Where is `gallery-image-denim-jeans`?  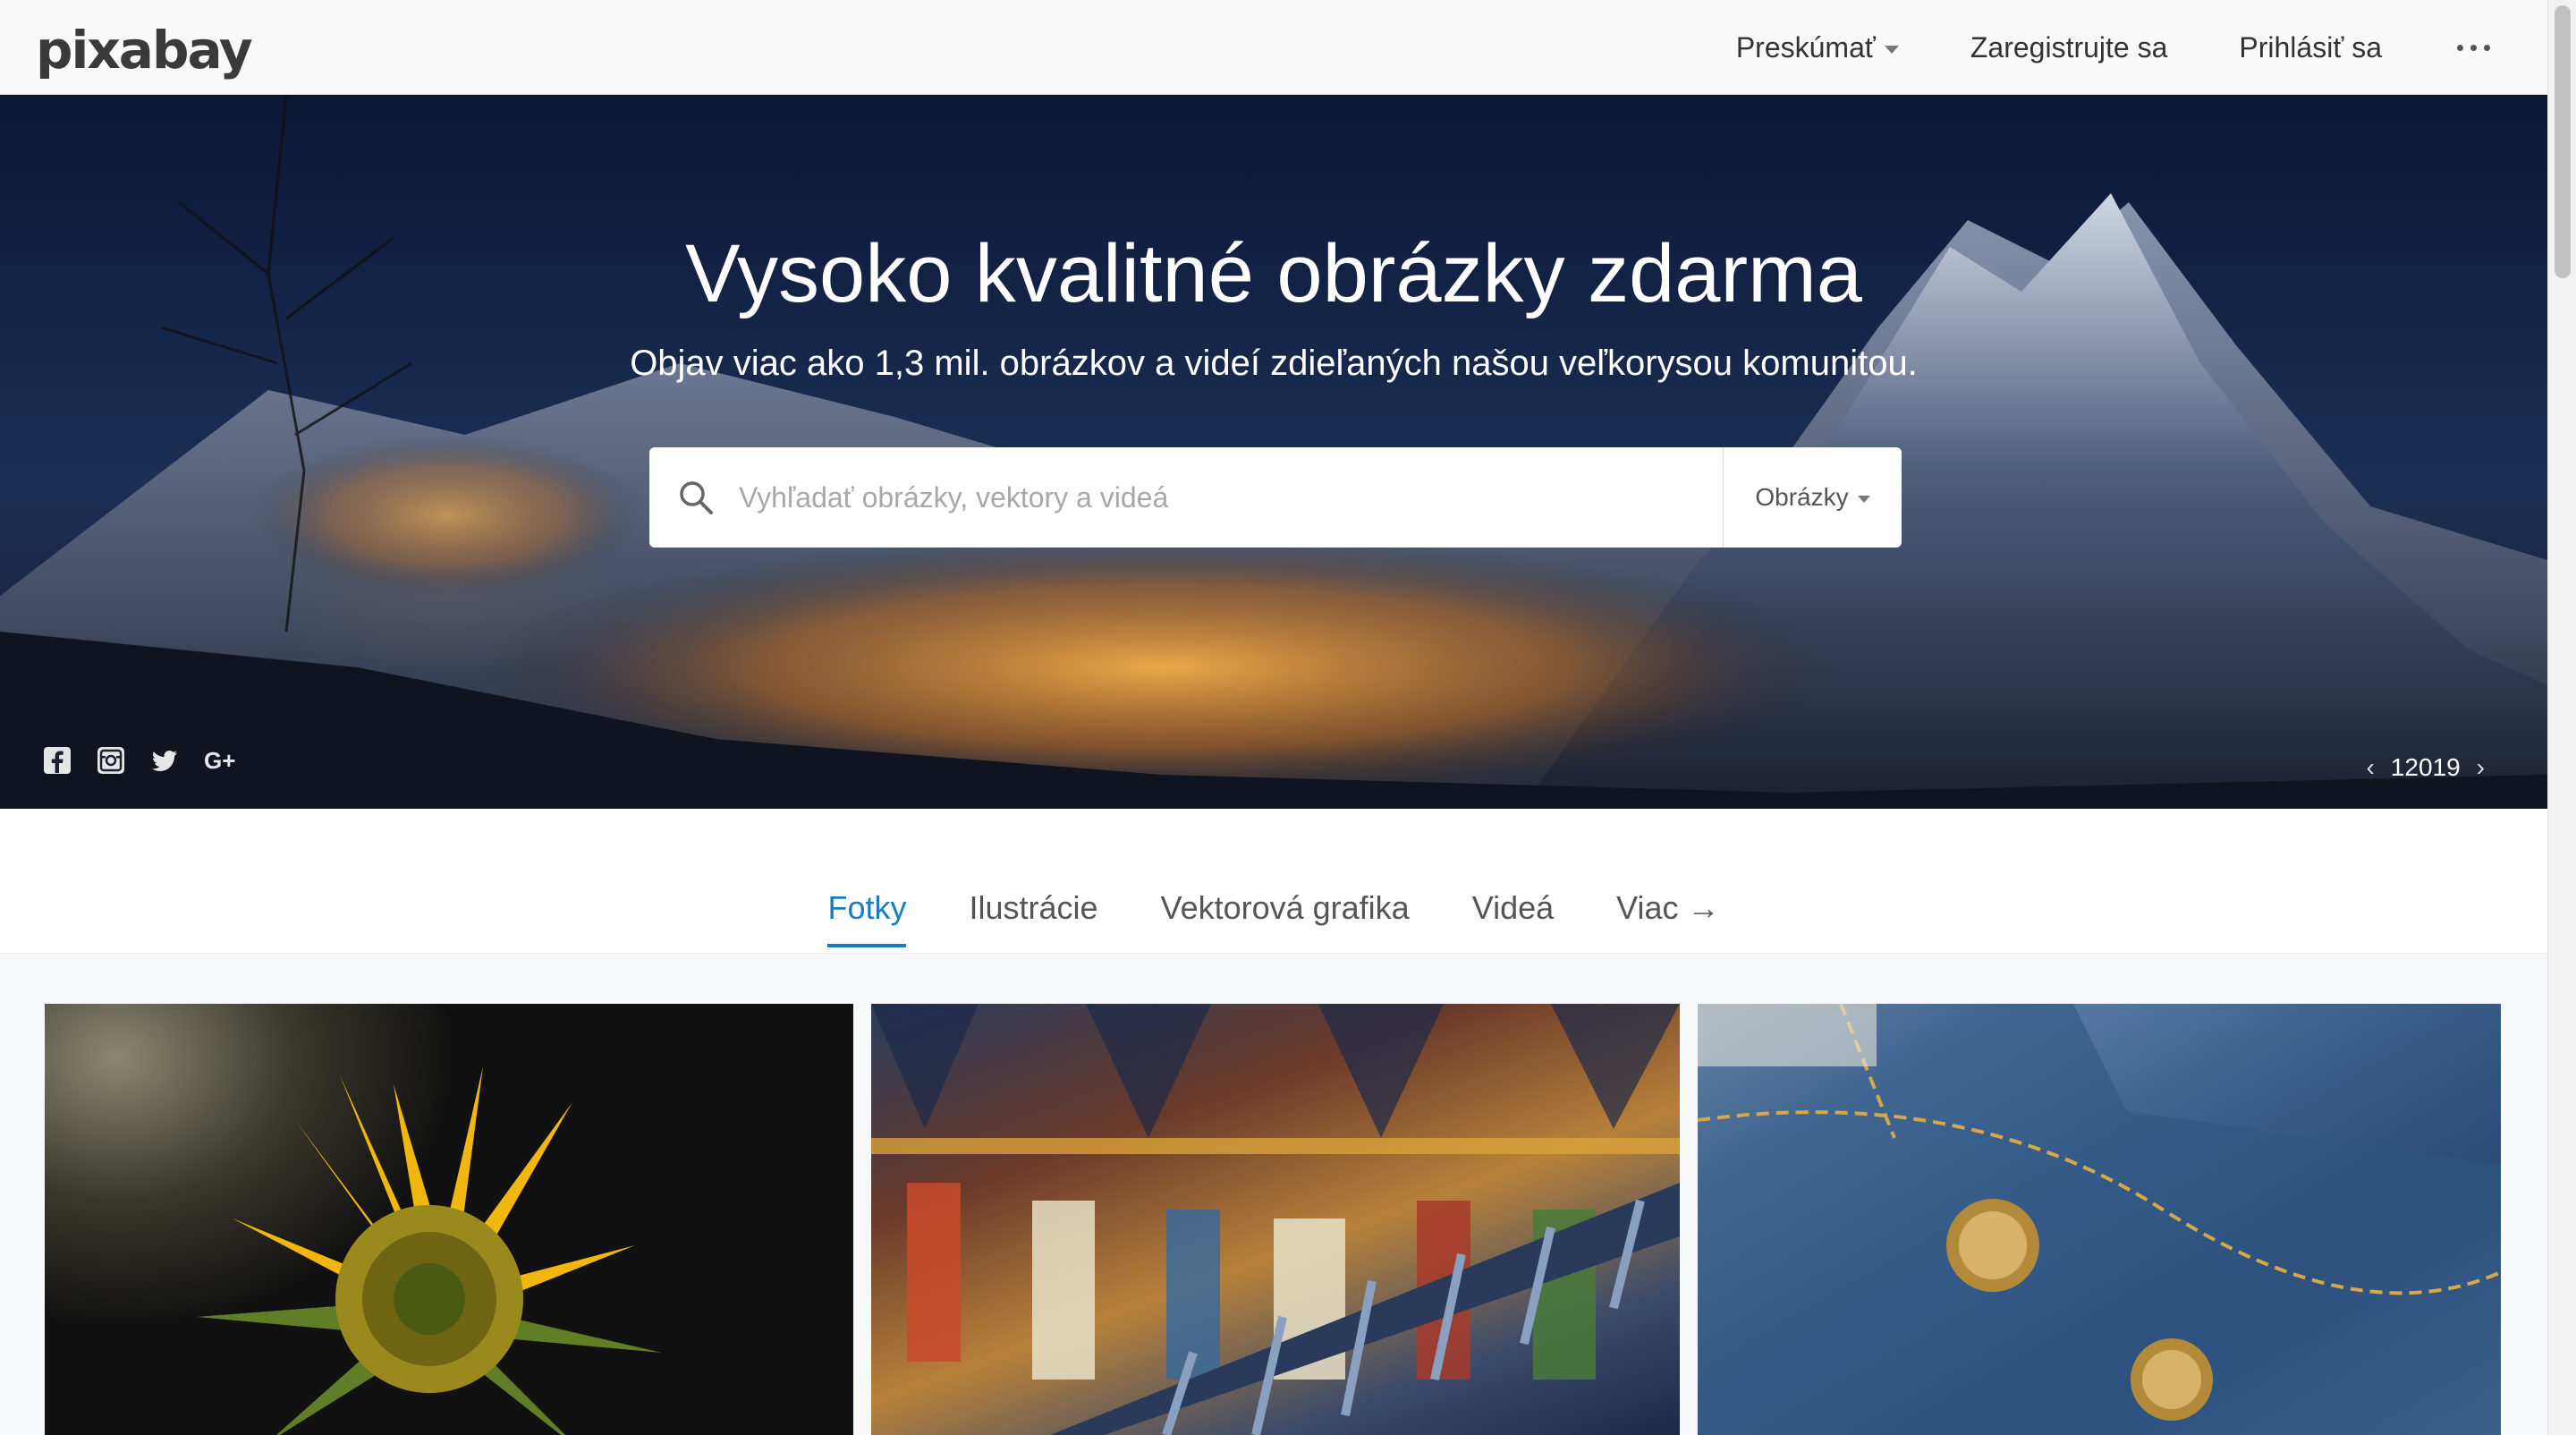 gallery-image-denim-jeans is located at coordinates (2099, 1219).